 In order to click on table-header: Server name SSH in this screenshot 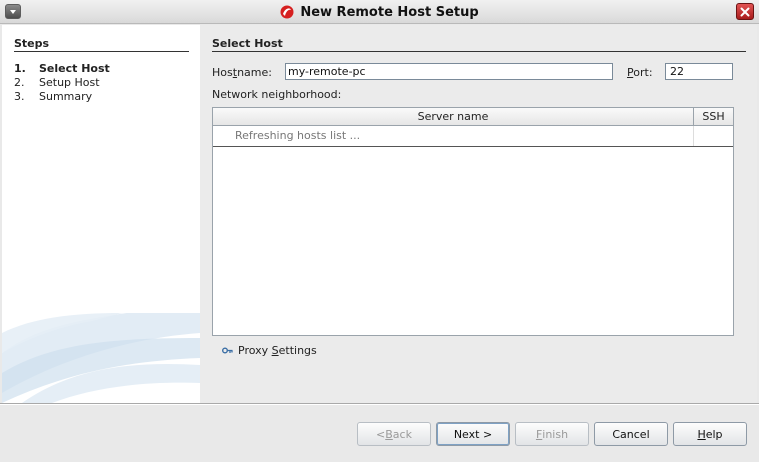, I will do `click(473, 117)`.